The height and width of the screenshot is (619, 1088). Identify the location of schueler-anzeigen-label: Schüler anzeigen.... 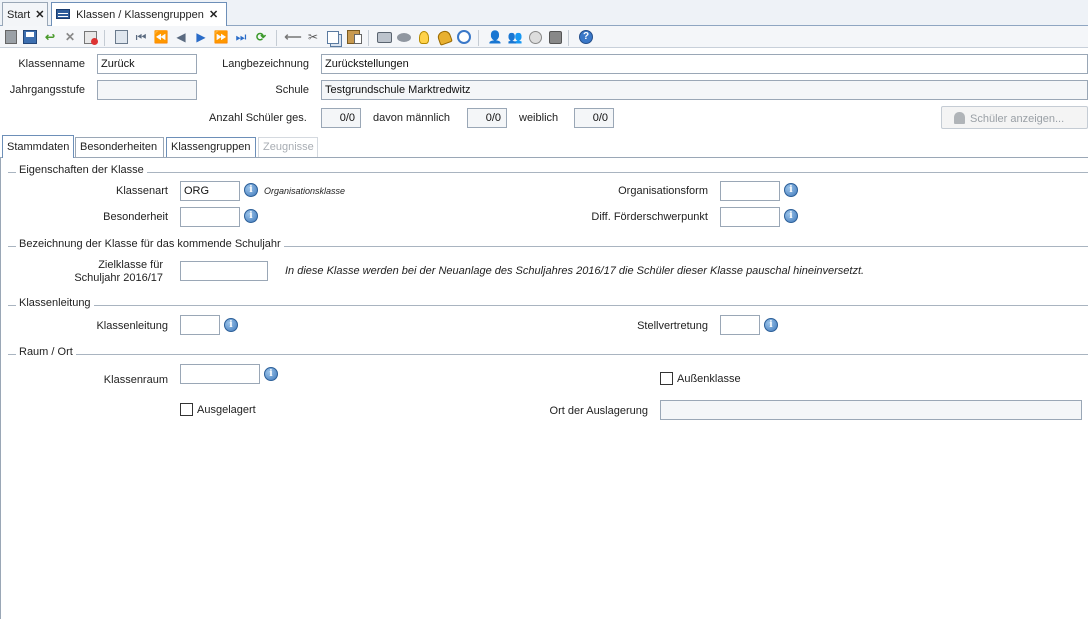
(1017, 119).